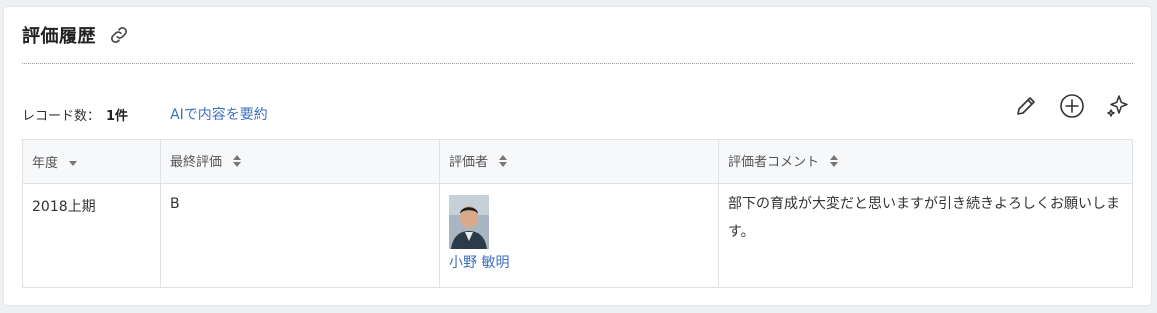 The width and height of the screenshot is (1157, 313). Describe the element at coordinates (469, 222) in the screenshot. I see `avatar` at that location.